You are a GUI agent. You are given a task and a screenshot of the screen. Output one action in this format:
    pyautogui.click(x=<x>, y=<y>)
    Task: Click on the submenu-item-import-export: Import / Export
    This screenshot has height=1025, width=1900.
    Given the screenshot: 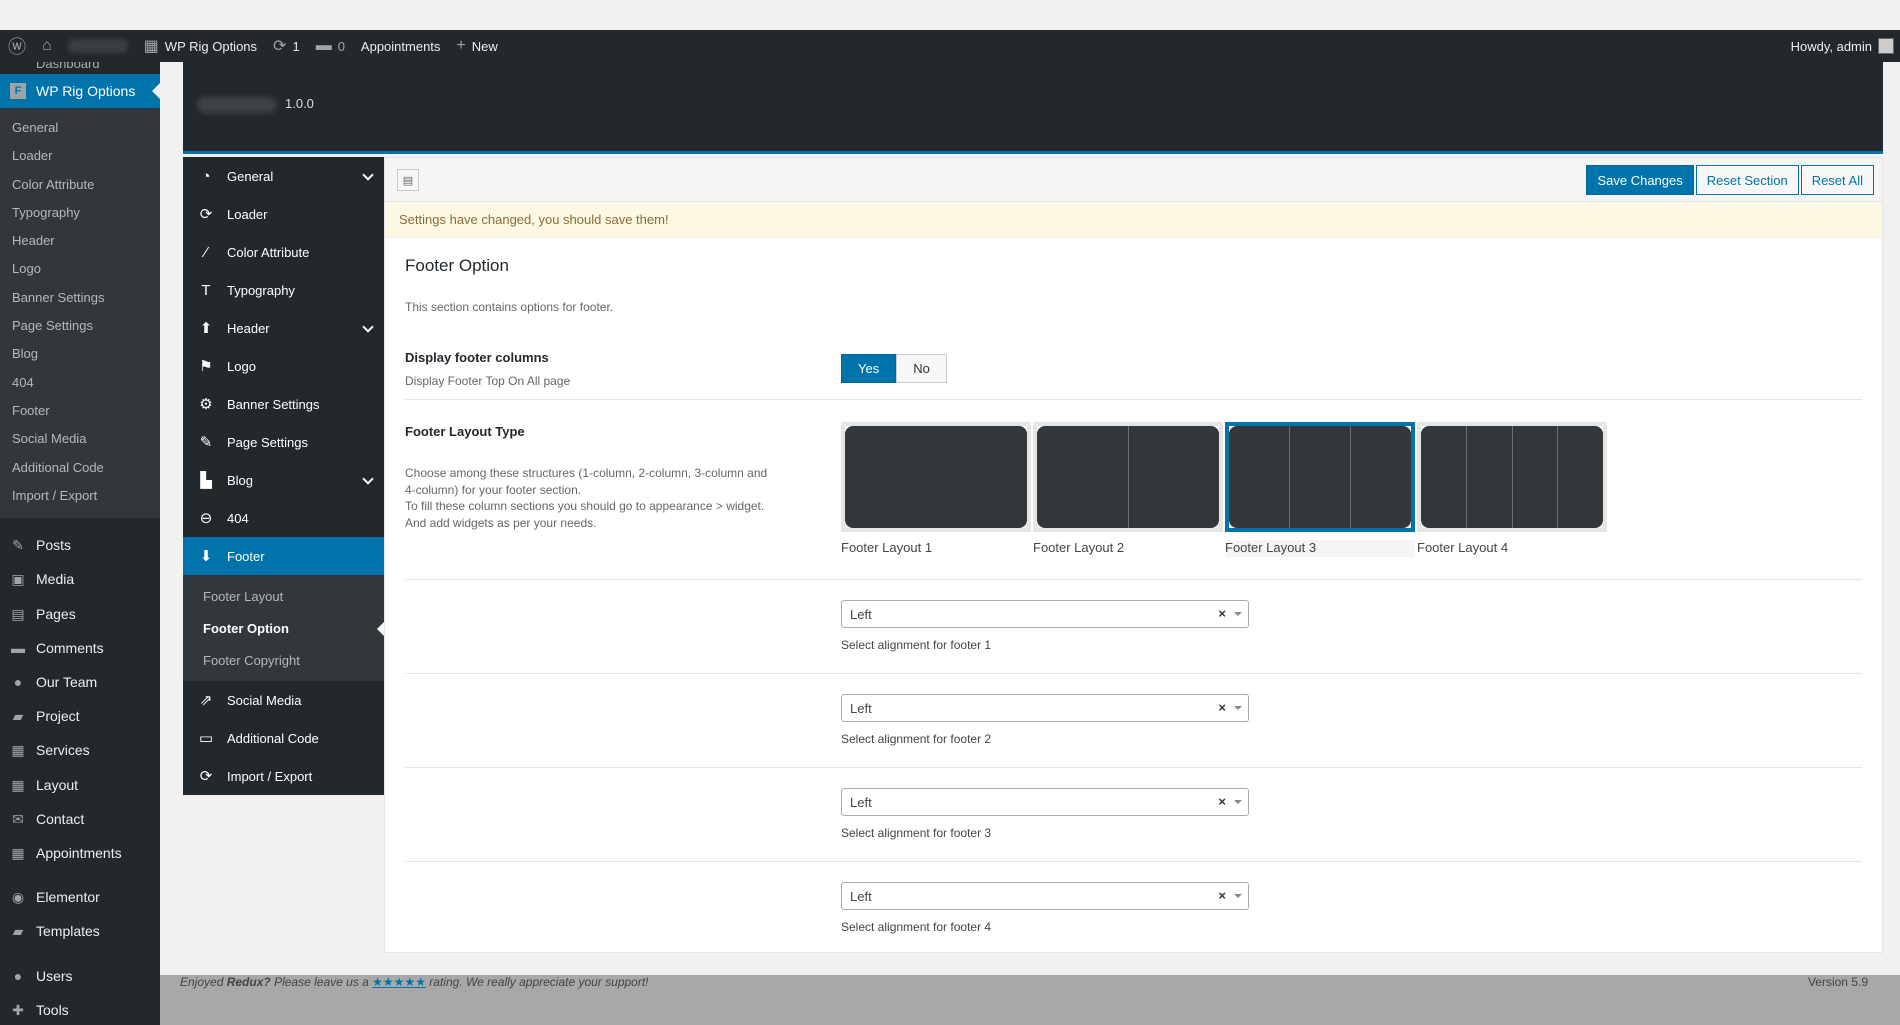 What is the action you would take?
    pyautogui.click(x=80, y=496)
    